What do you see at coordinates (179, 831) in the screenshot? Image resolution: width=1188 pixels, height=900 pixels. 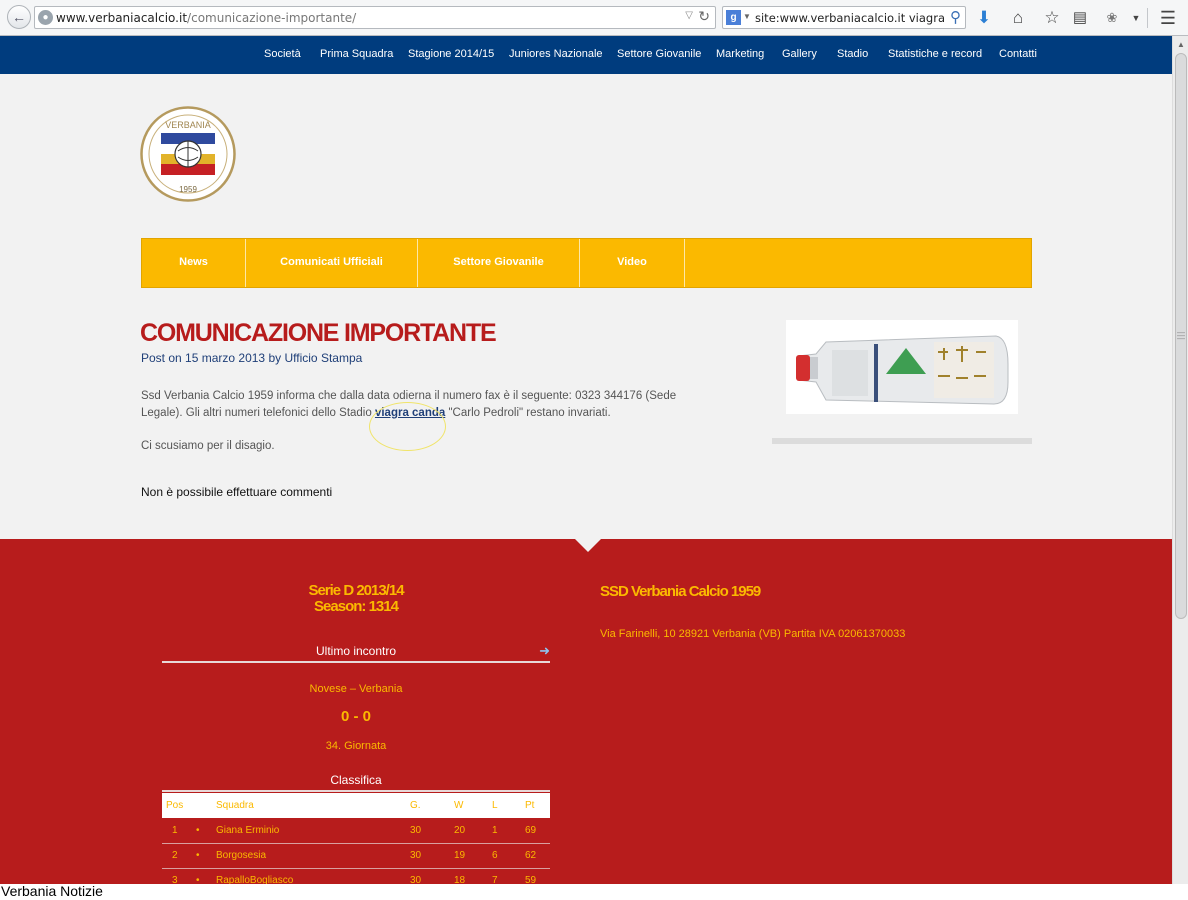 I see `row-pos: 1` at bounding box center [179, 831].